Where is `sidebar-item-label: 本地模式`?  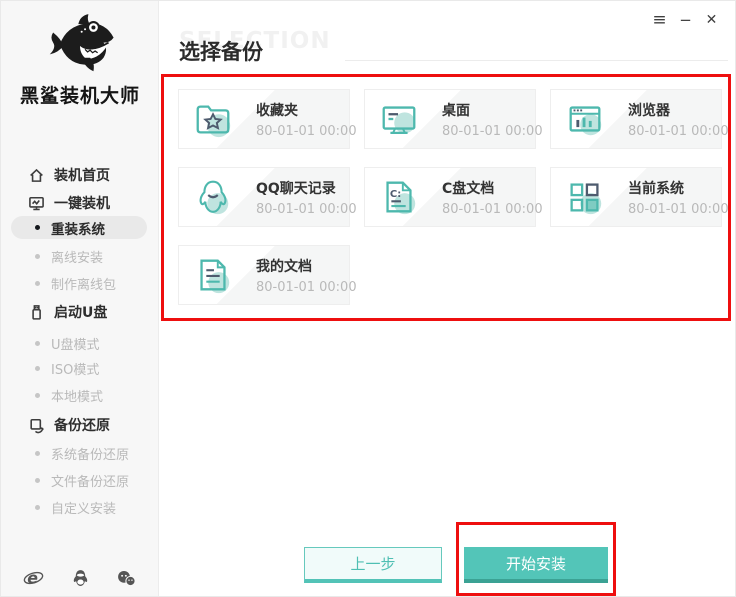
sidebar-item-label: 本地模式 is located at coordinates (77, 397).